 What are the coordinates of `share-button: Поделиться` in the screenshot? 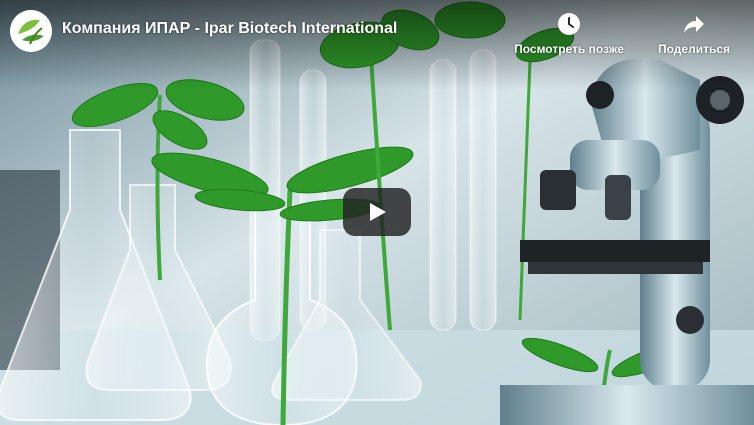 It's located at (694, 34).